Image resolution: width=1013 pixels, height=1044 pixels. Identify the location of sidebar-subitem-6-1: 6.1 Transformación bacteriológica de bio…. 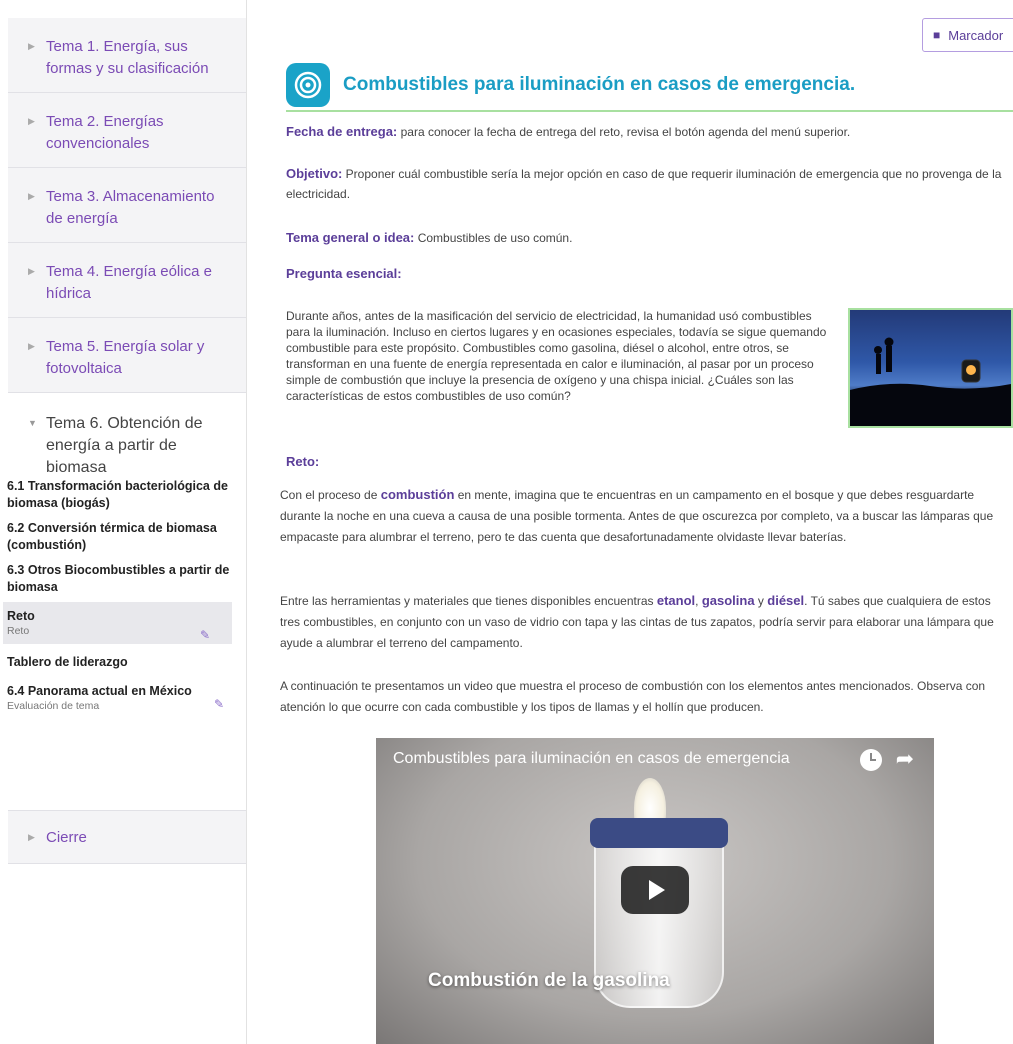
(123, 495).